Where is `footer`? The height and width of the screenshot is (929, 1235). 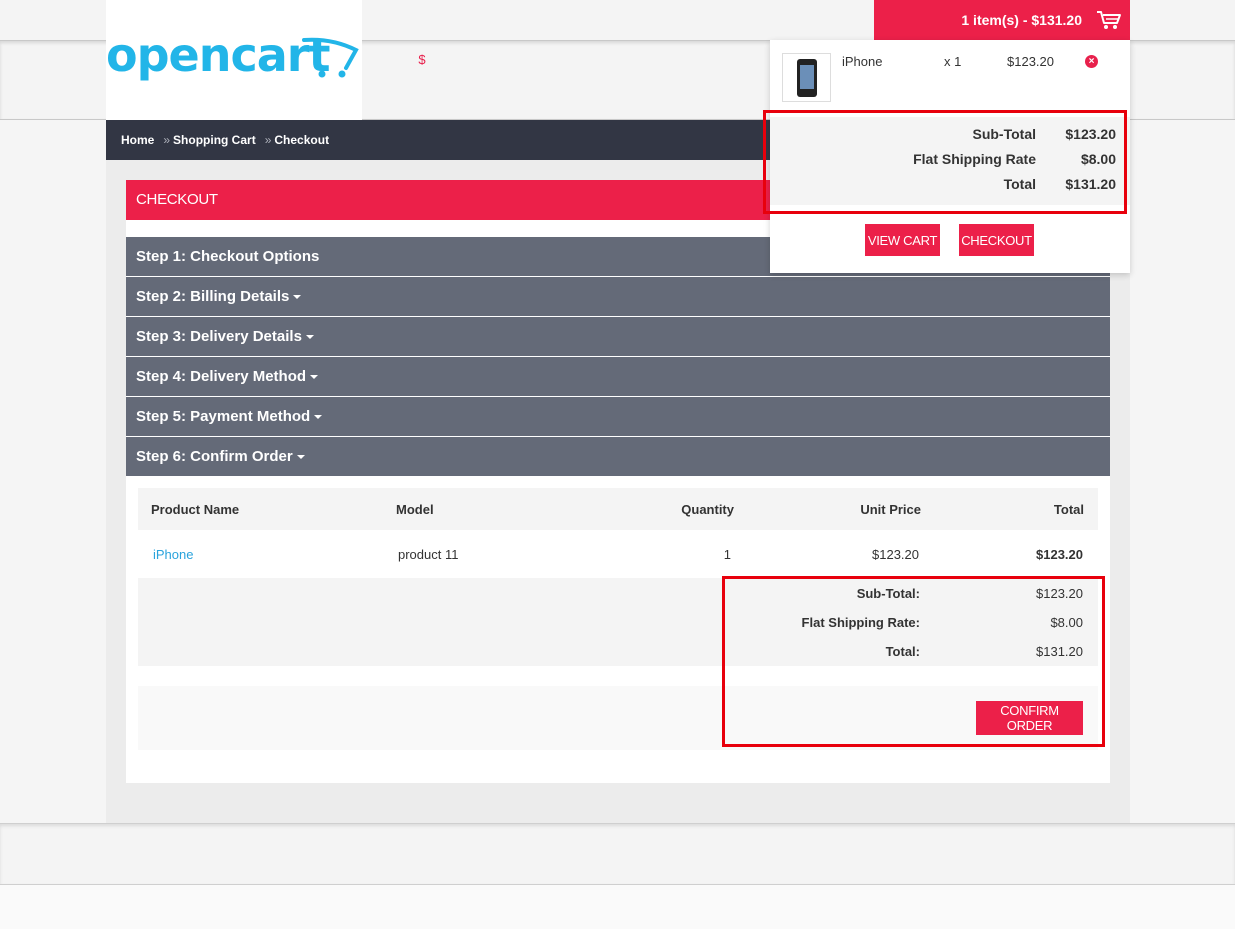
footer is located at coordinates (617, 854).